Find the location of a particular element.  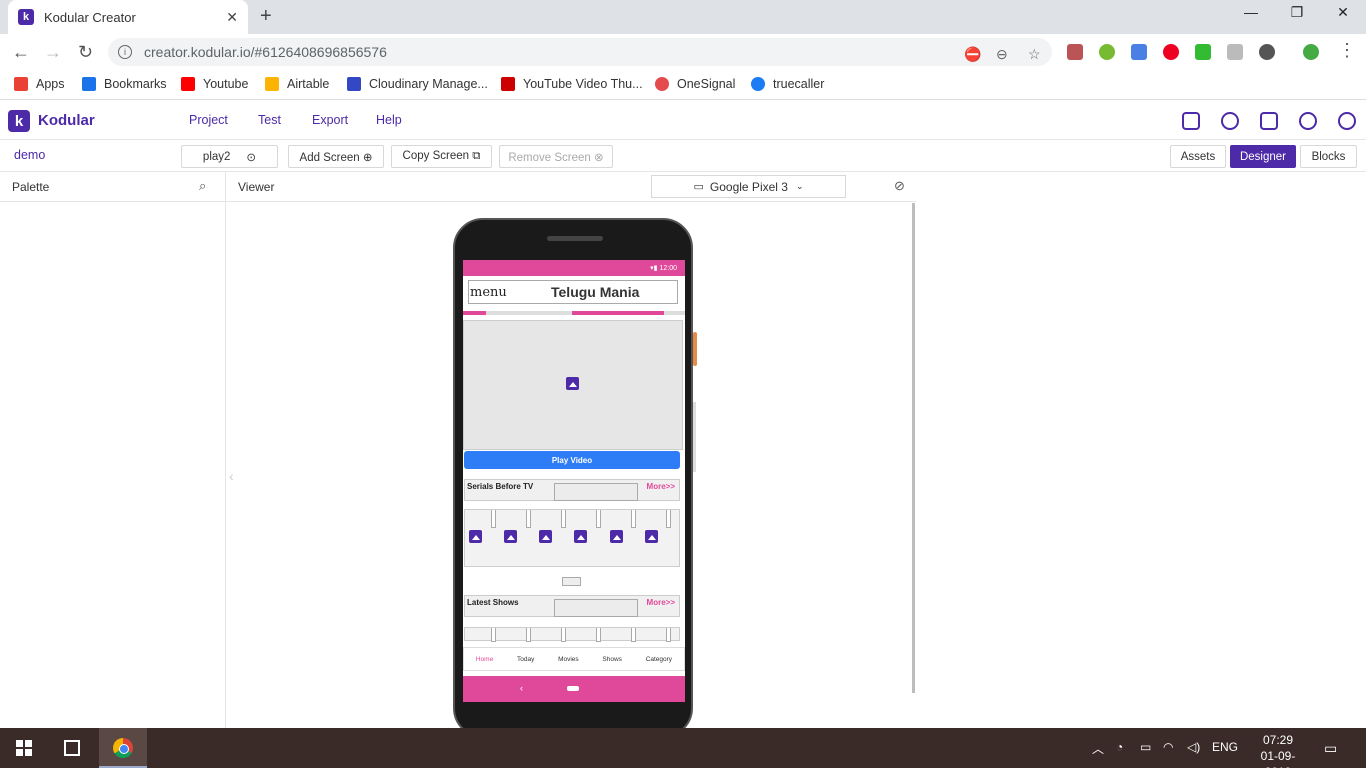

menu-help: Help is located at coordinates (389, 120).